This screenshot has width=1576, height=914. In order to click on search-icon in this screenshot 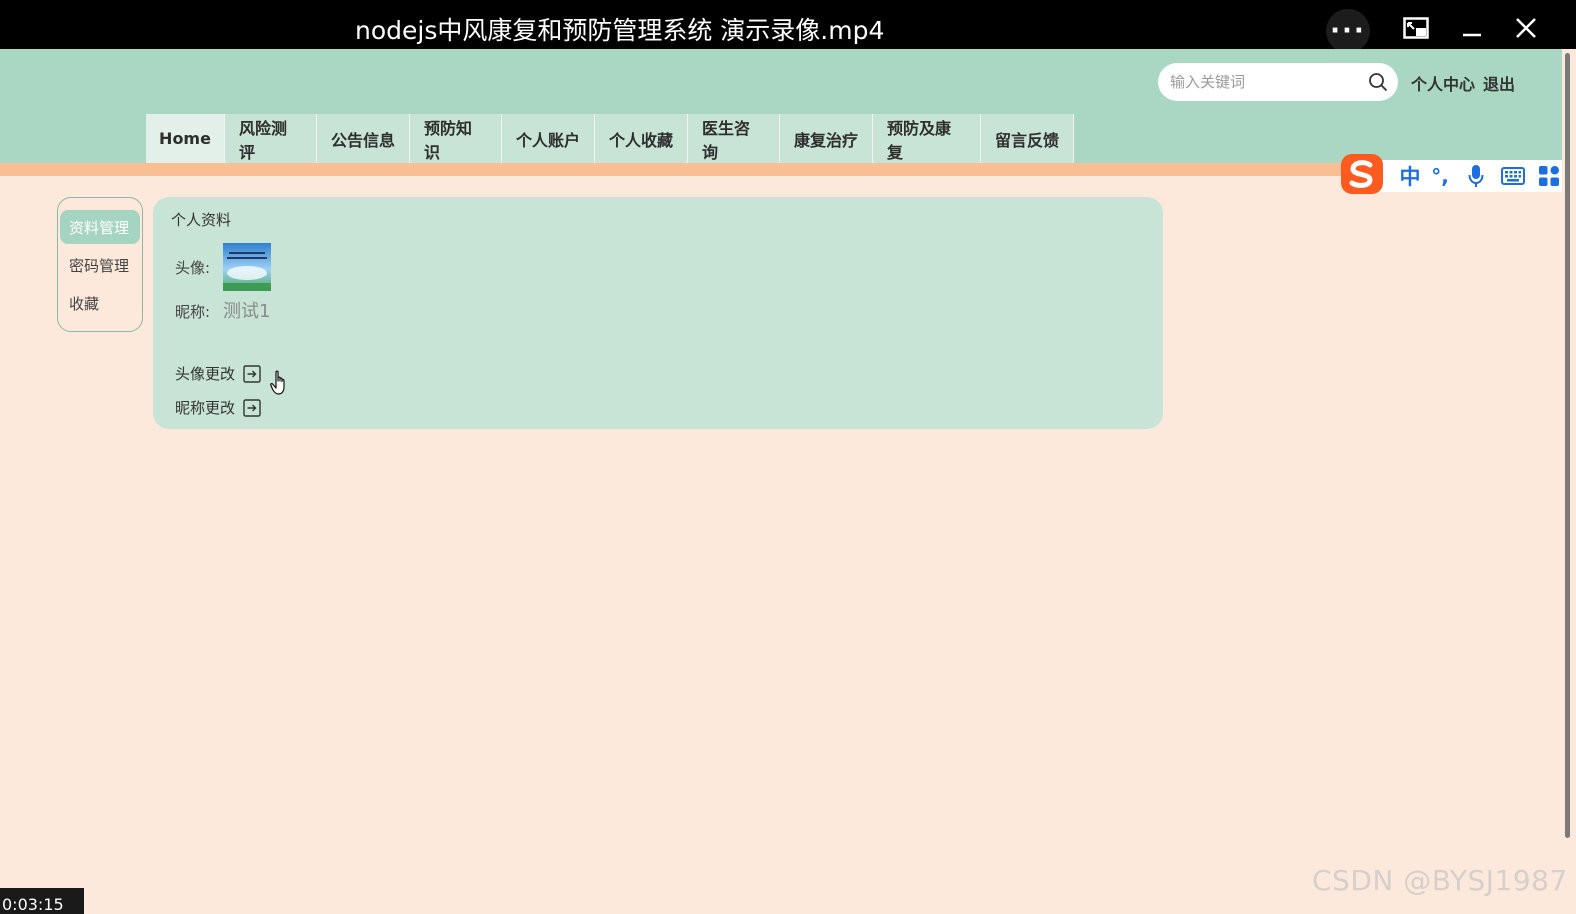, I will do `click(1378, 82)`.